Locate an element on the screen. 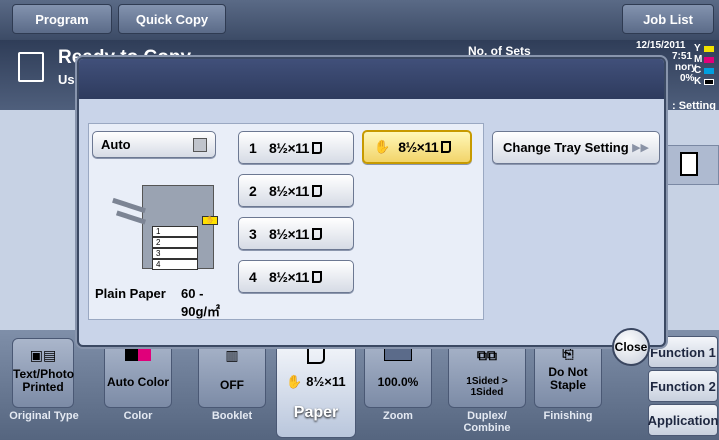 Image resolution: width=719 pixels, height=440 pixels. side-paper-icon is located at coordinates (689, 164).